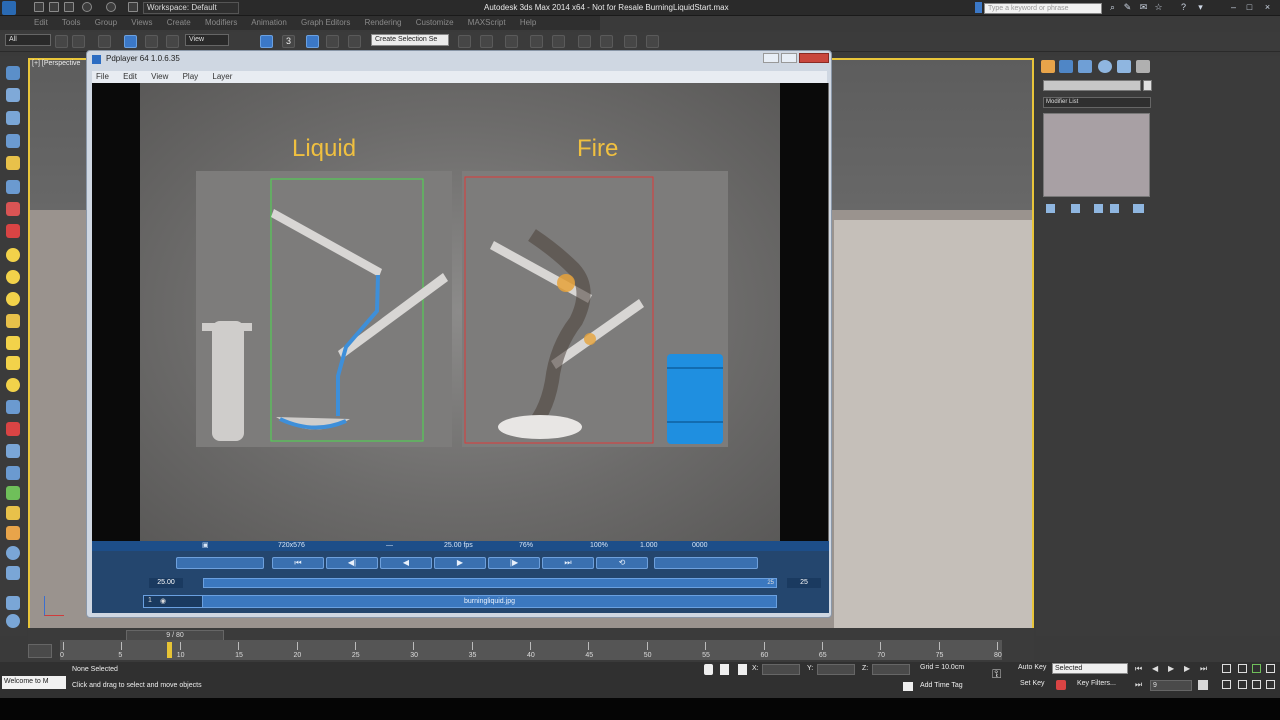 The width and height of the screenshot is (1280, 720). What do you see at coordinates (584, 41) in the screenshot?
I see `curve-editor-button` at bounding box center [584, 41].